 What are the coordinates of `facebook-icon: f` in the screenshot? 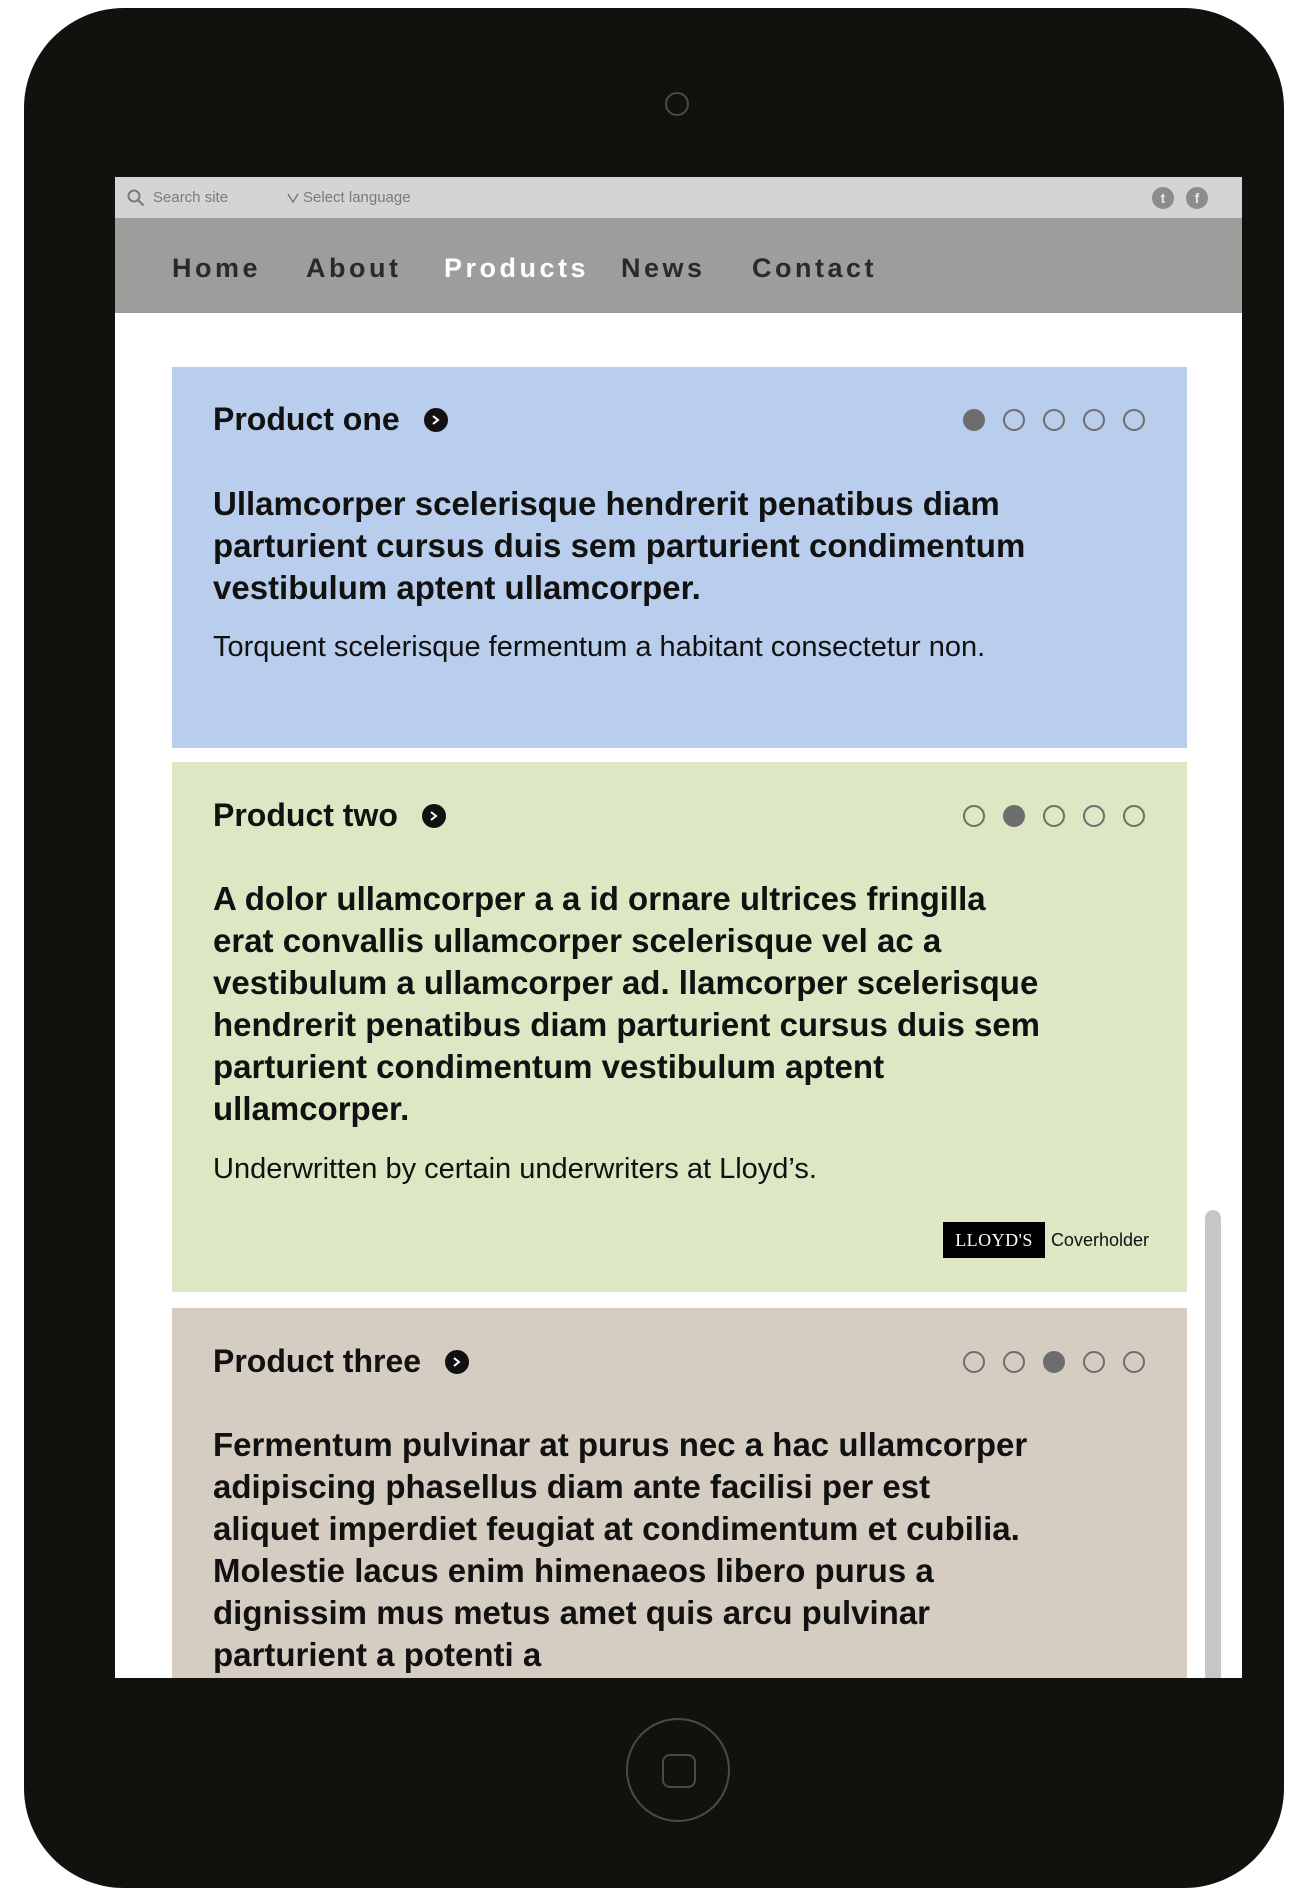 It's located at (1197, 198).